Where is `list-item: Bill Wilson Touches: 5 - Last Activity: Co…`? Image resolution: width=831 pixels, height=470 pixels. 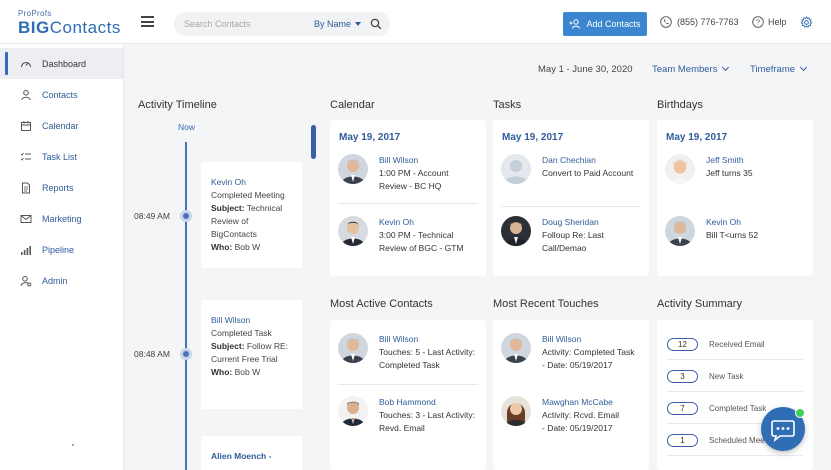 list-item: Bill Wilson Touches: 5 - Last Activity: Co… is located at coordinates (408, 354).